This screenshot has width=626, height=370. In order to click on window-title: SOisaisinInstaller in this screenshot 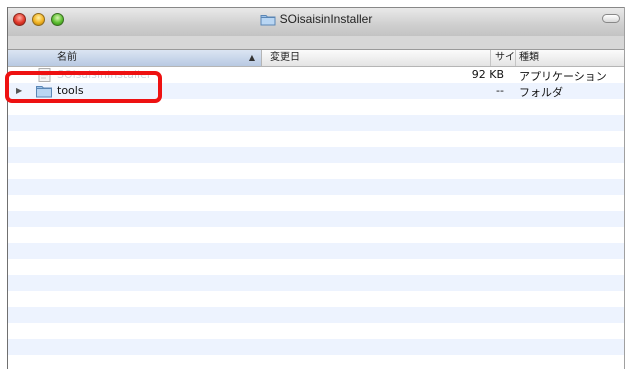, I will do `click(326, 19)`.